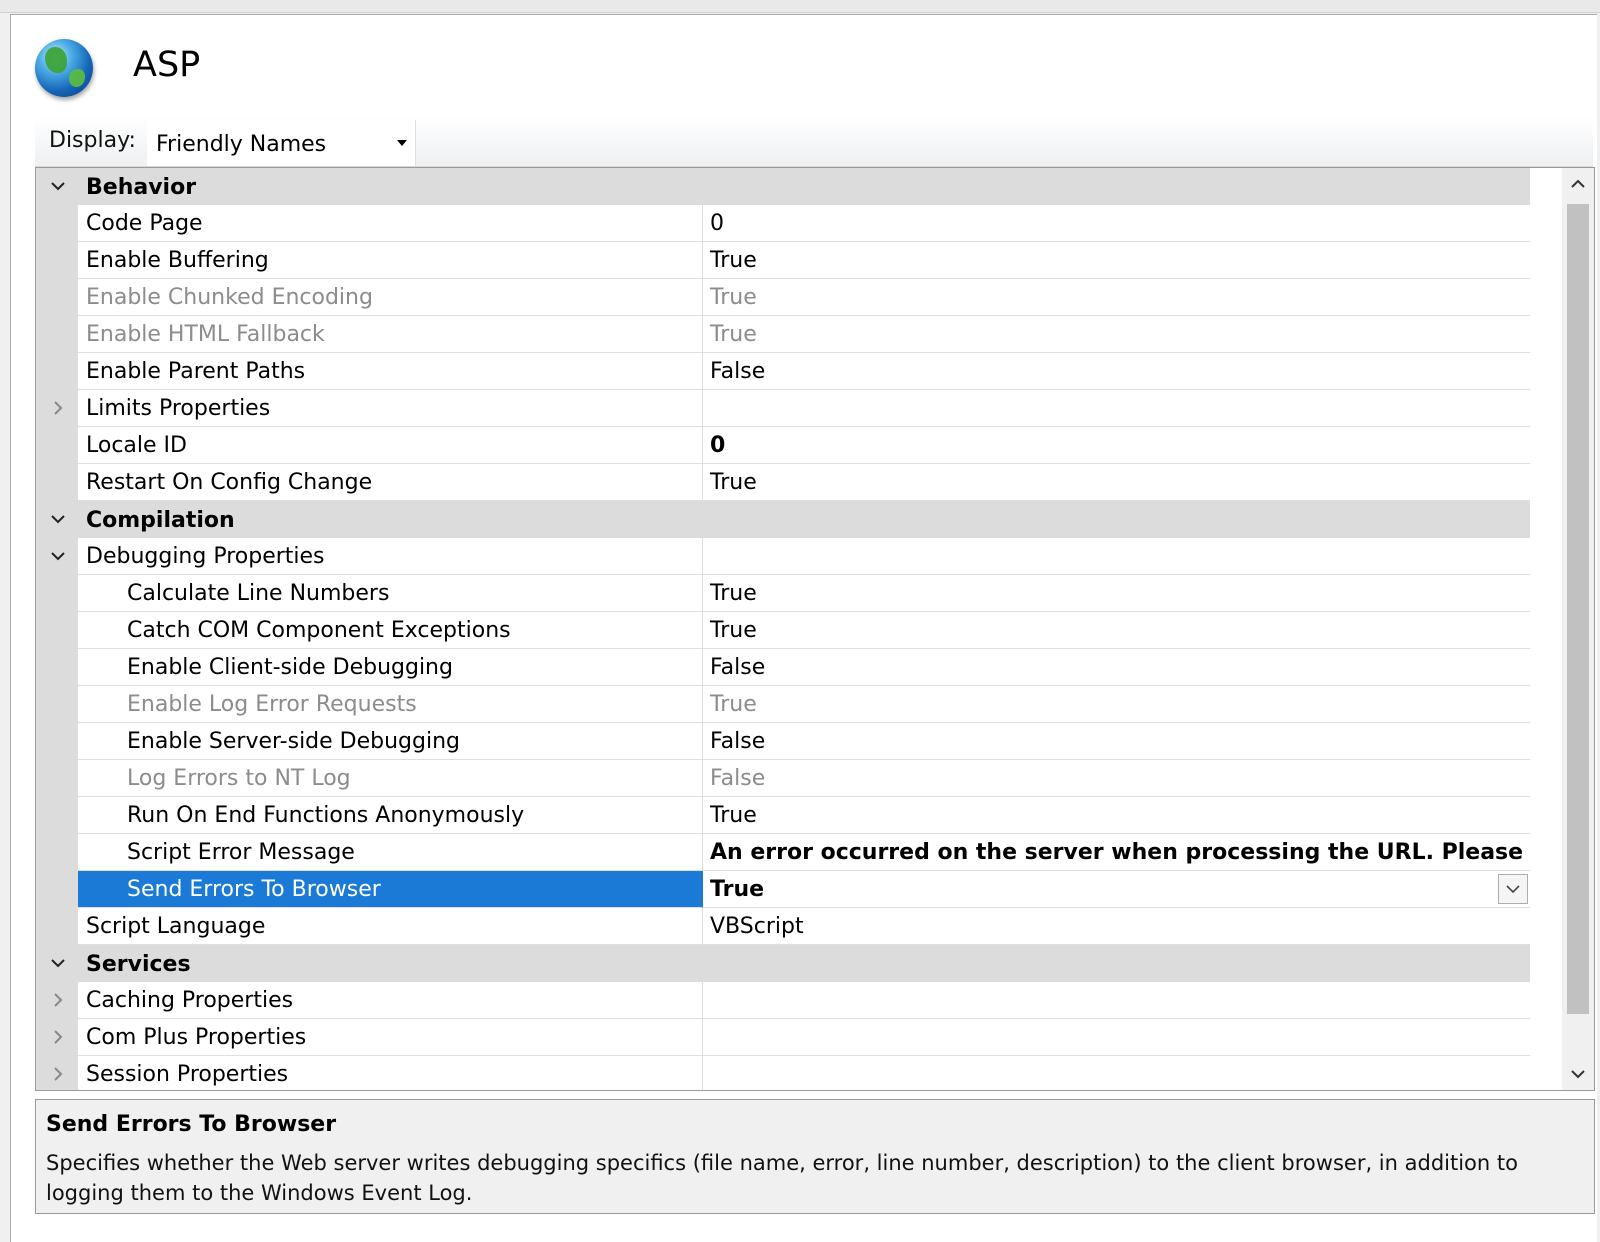  I want to click on category-behavior: Behavior, so click(783, 186).